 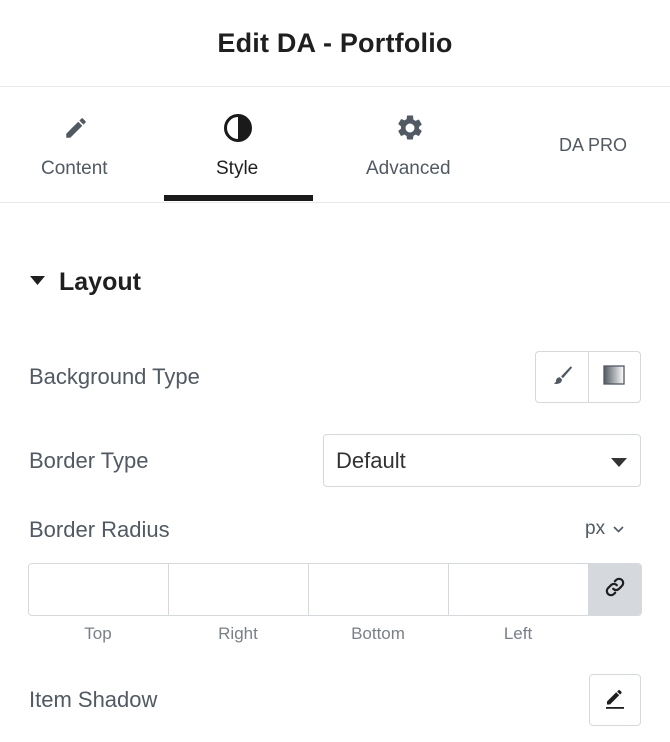 What do you see at coordinates (408, 168) in the screenshot?
I see `tab-label: Advanced` at bounding box center [408, 168].